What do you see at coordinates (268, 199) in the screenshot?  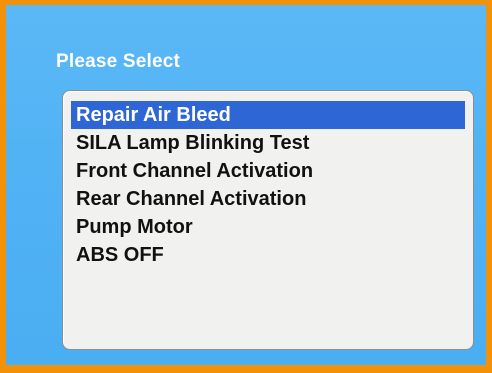 I see `menu-item-rear-channel-activation: Rear Channel Activation` at bounding box center [268, 199].